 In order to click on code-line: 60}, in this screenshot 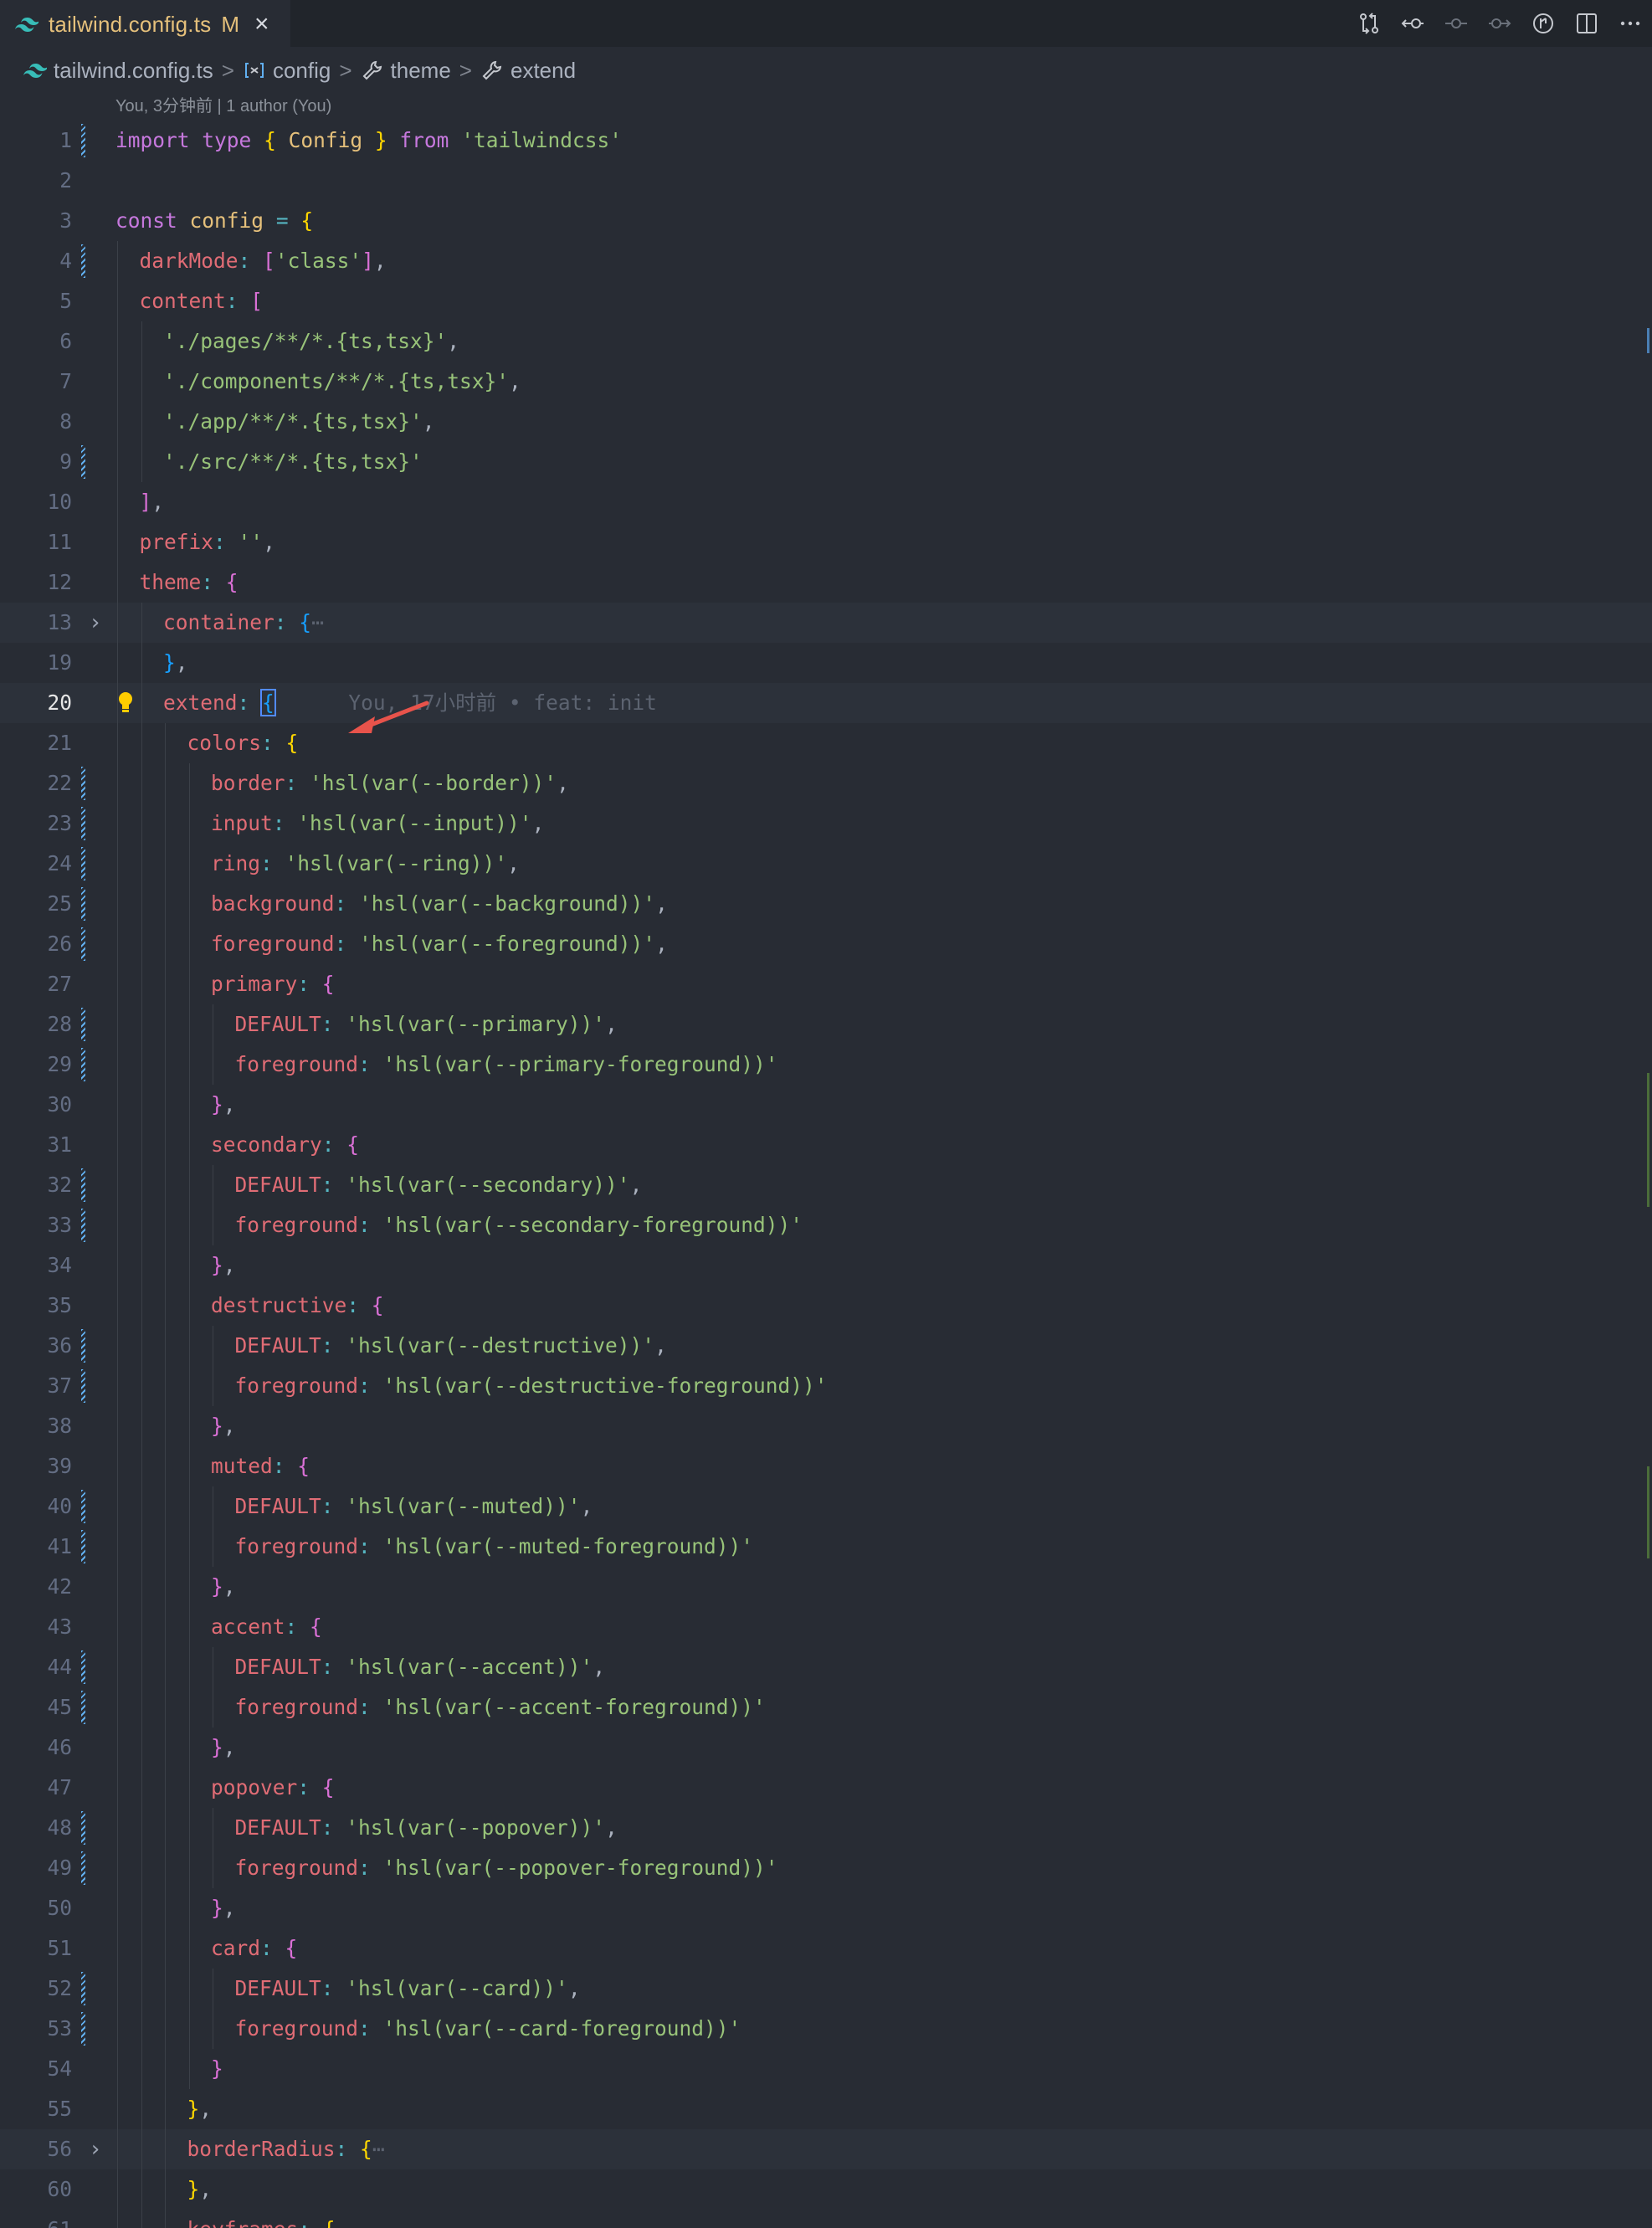, I will do `click(826, 2189)`.